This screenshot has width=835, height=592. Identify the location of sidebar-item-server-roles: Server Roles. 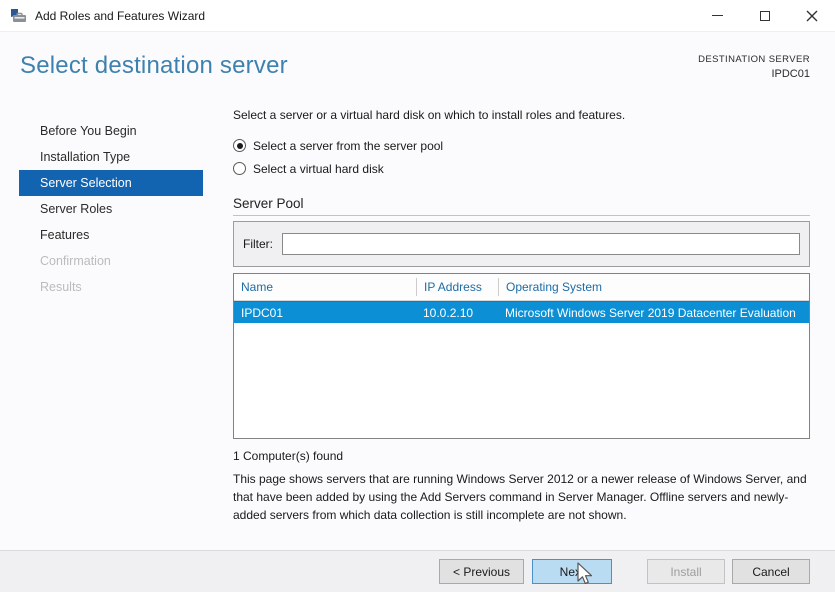
(111, 209).